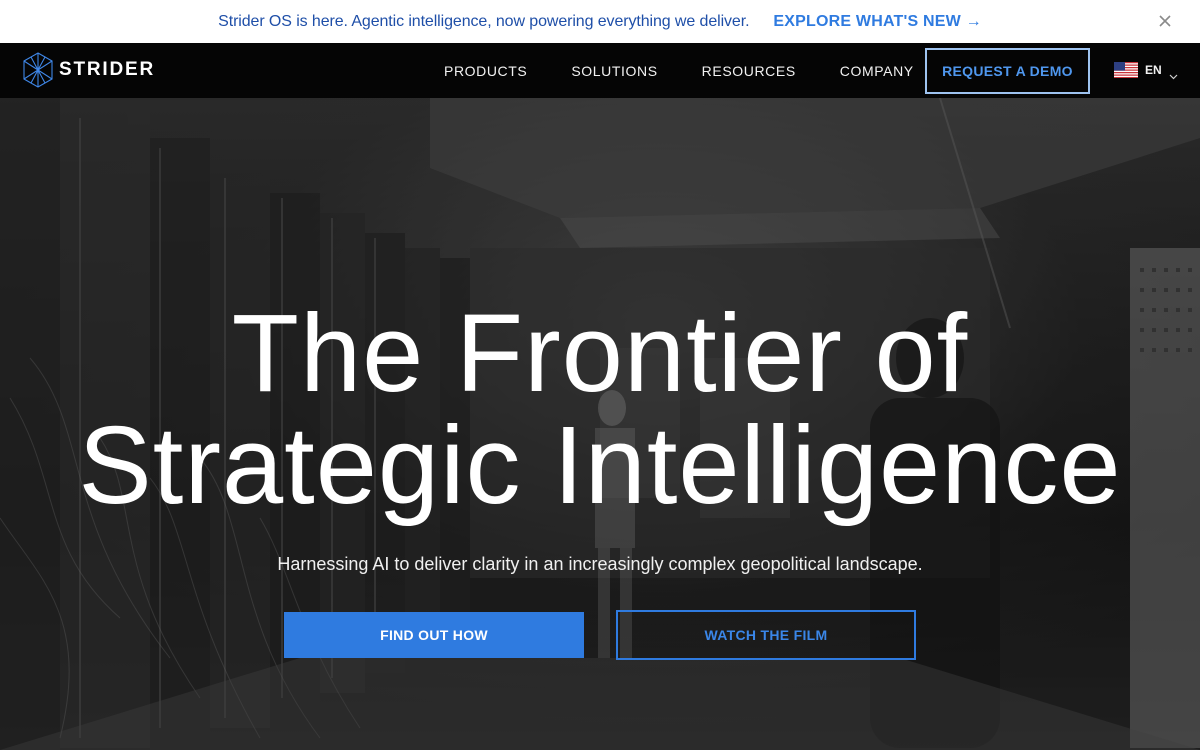  What do you see at coordinates (701, 70) in the screenshot?
I see `nav-links: PRODUCTS SOLUTIONS RESOURCES COMPANY` at bounding box center [701, 70].